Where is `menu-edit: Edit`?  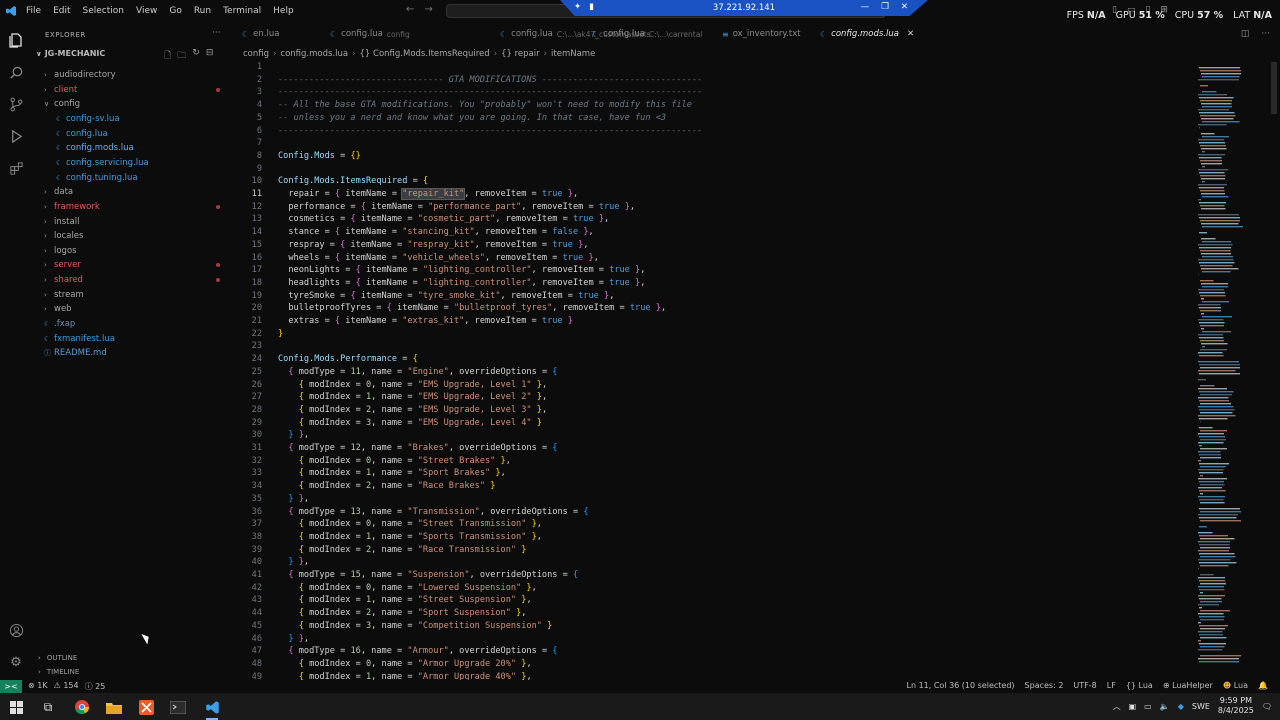
menu-edit: Edit is located at coordinates (61, 11).